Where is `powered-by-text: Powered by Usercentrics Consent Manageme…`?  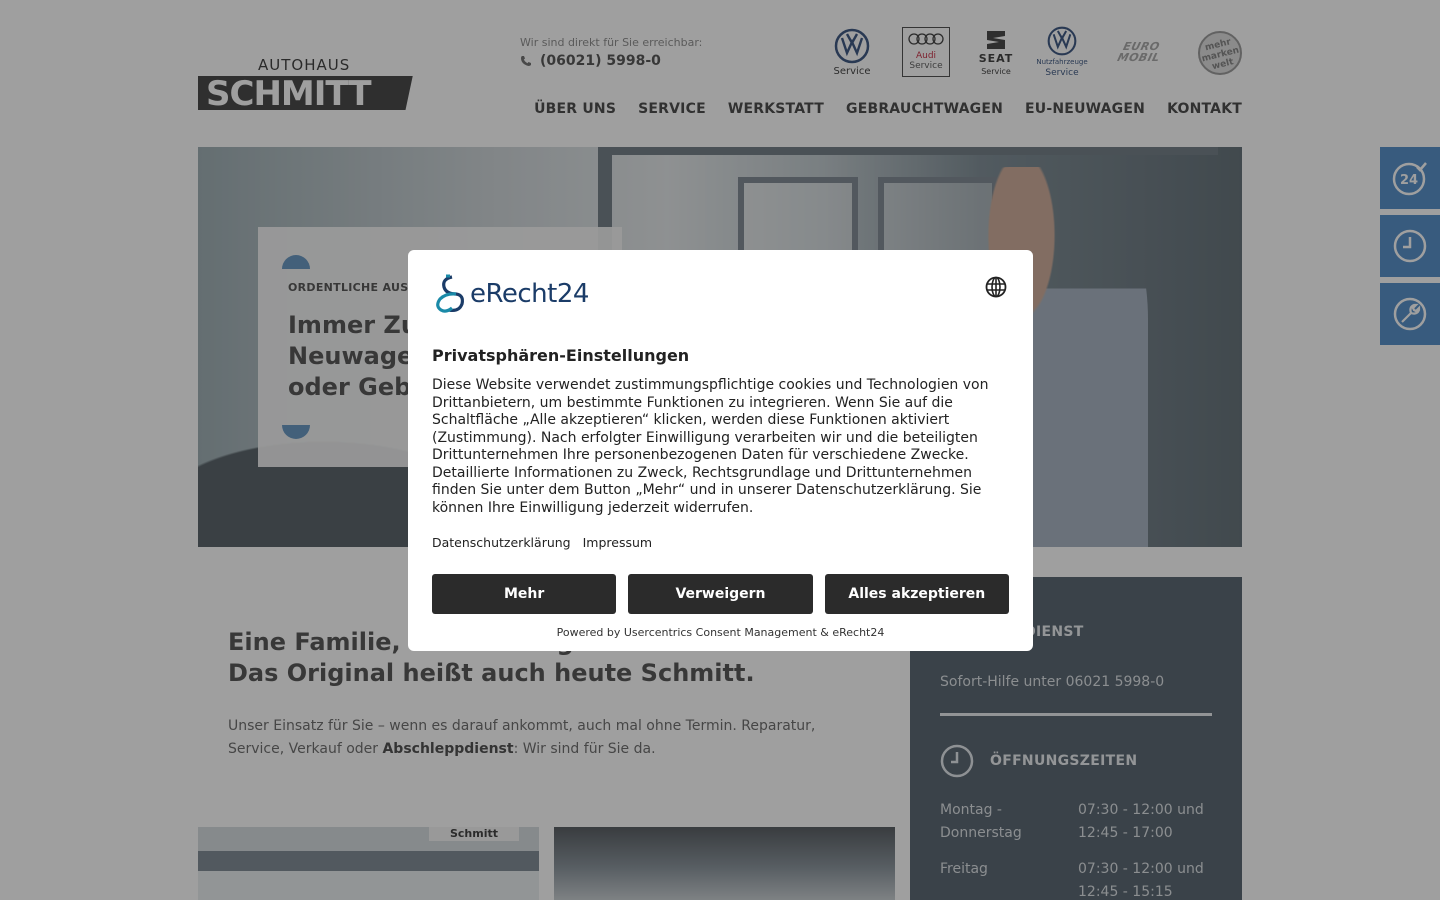 powered-by-text: Powered by Usercentrics Consent Manageme… is located at coordinates (720, 632).